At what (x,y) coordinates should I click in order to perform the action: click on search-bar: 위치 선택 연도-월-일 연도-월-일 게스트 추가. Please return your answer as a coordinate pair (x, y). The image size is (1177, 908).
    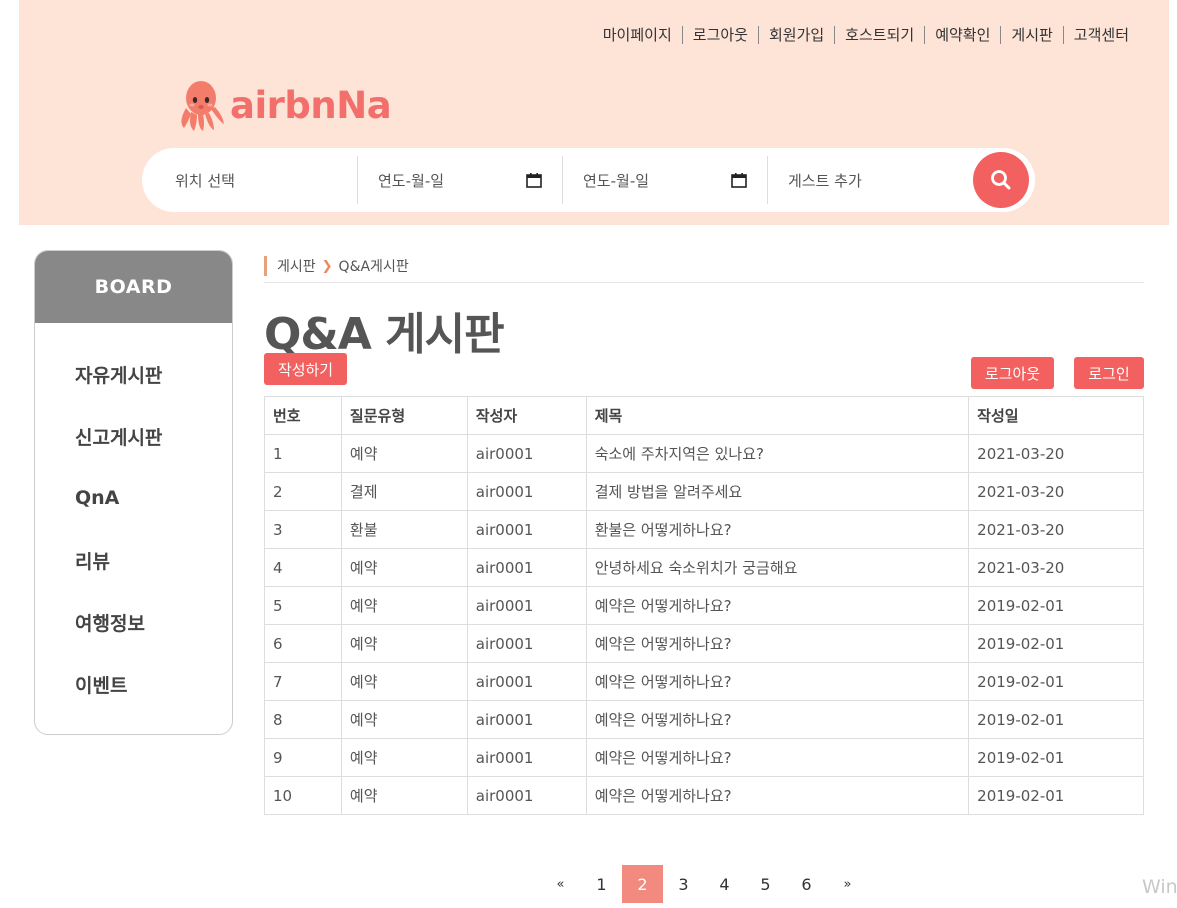
    Looking at the image, I should click on (588, 180).